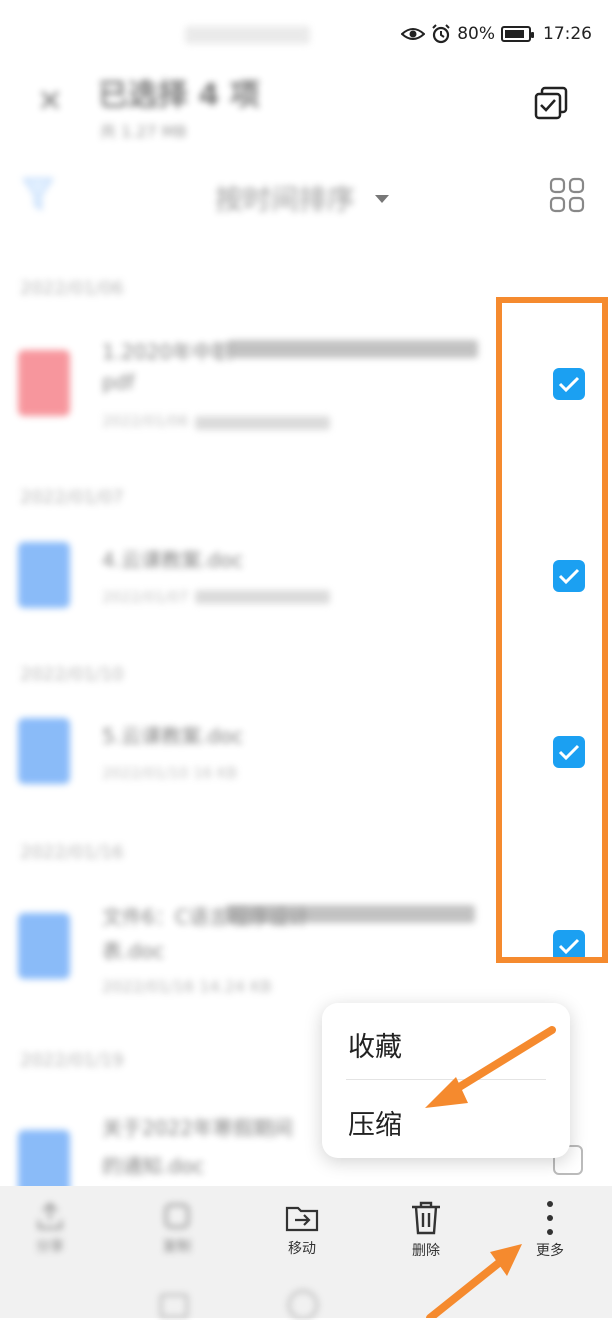 The height and width of the screenshot is (1320, 612). Describe the element at coordinates (500, 1062) in the screenshot. I see `arrow-to-compress` at that location.